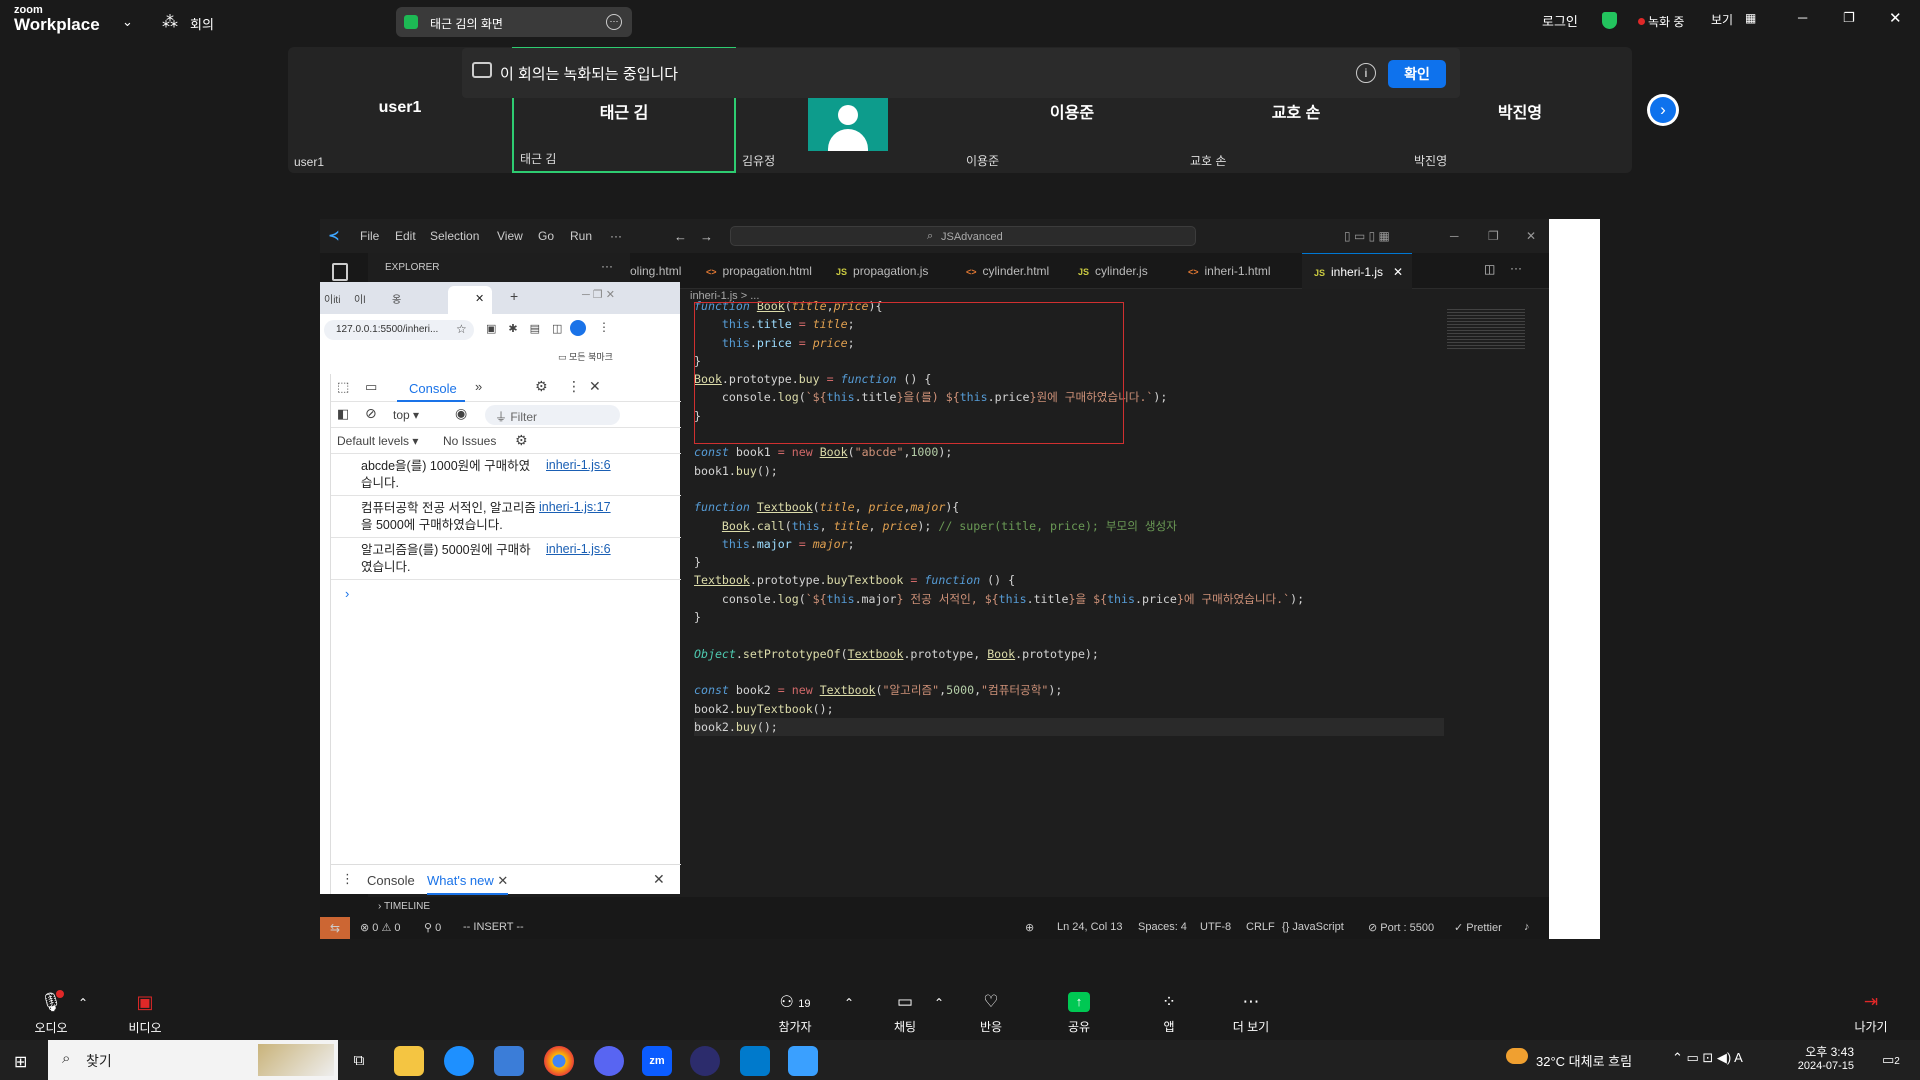 The height and width of the screenshot is (1080, 1920). Describe the element at coordinates (51, 1014) in the screenshot. I see `audio-button: 🎙︎ 오디오` at that location.